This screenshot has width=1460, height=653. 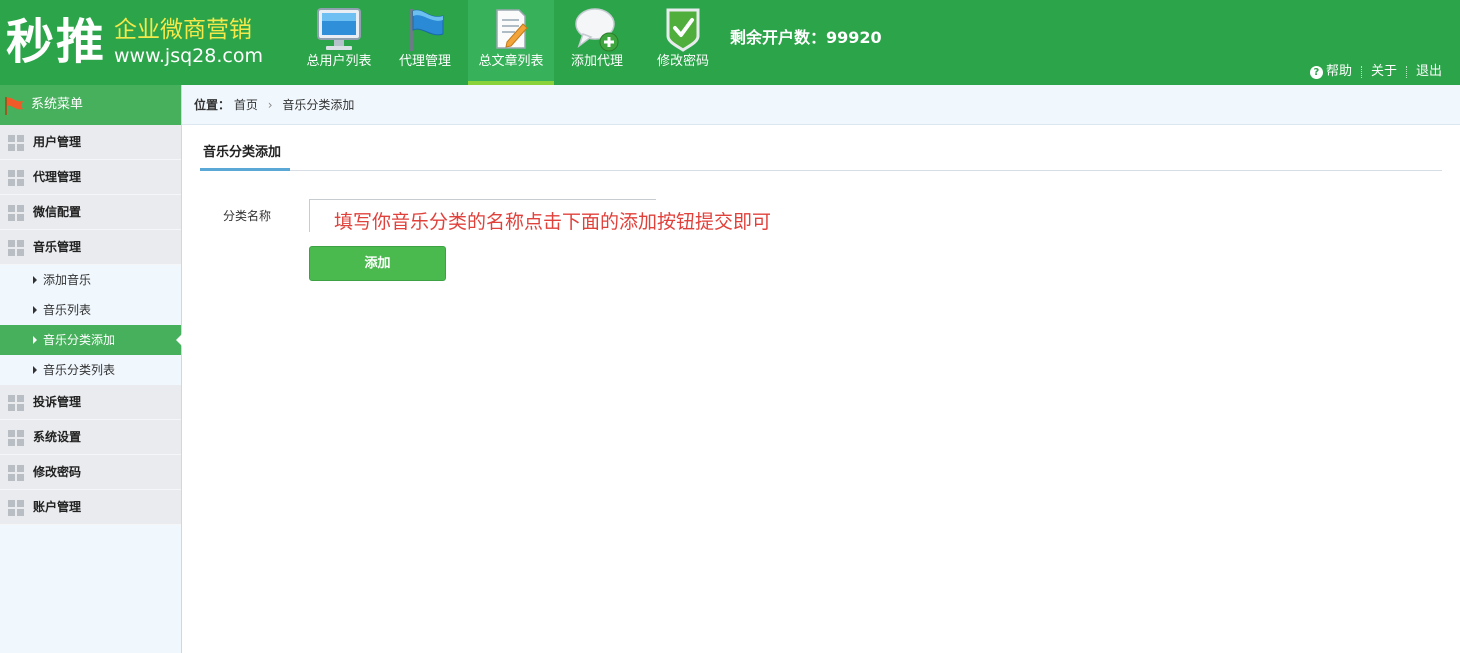 I want to click on sidebar-item-music-manage: 音乐管理, so click(x=90, y=247).